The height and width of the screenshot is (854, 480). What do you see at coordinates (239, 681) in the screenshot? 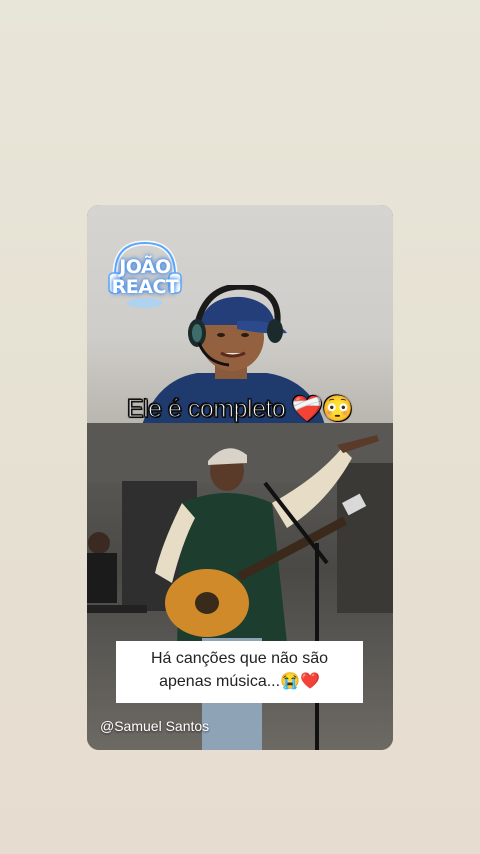
I see `caption-line-2: apenas música...😭❤️` at bounding box center [239, 681].